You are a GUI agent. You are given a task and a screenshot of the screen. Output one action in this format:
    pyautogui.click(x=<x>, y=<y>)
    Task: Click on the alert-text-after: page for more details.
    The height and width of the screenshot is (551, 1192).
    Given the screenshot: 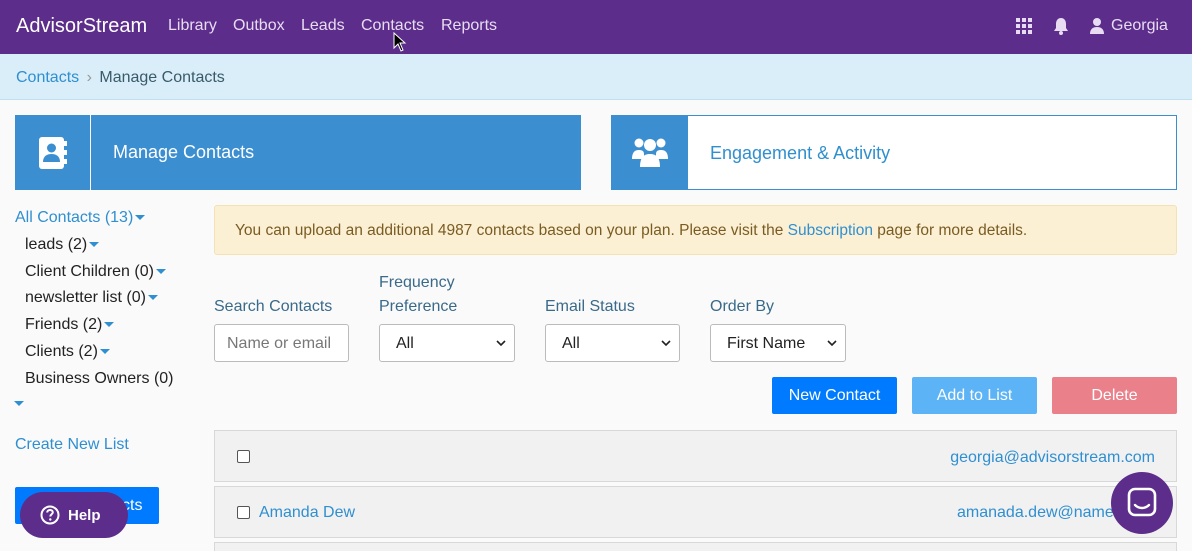 What is the action you would take?
    pyautogui.click(x=950, y=230)
    